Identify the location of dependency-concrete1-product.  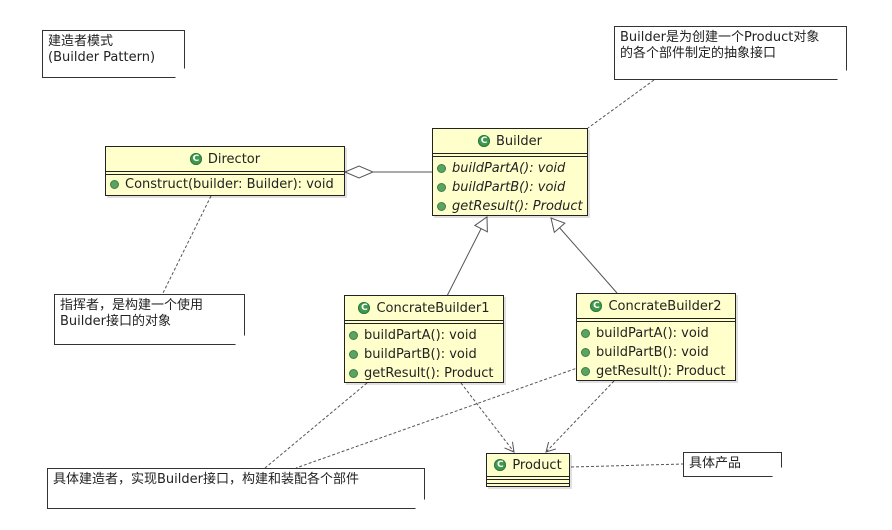
(487, 417).